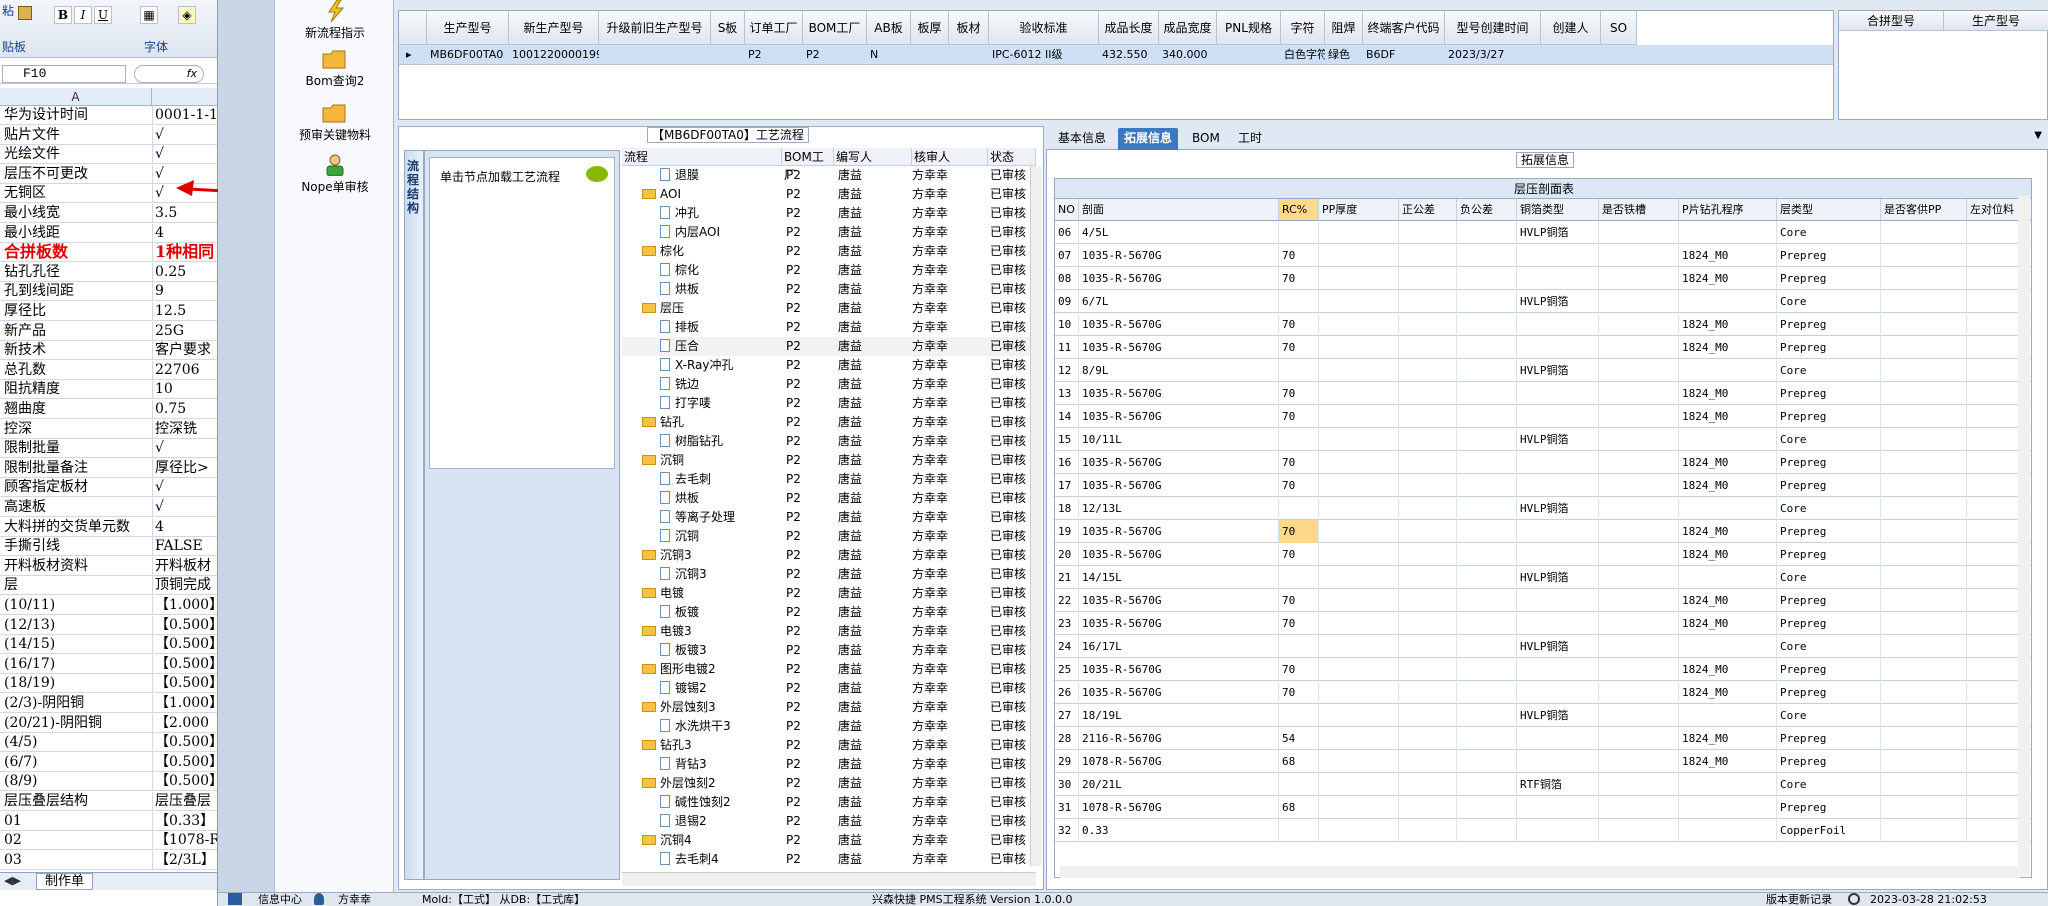 This screenshot has height=906, width=2048. I want to click on tree-header: 流程, so click(702, 157).